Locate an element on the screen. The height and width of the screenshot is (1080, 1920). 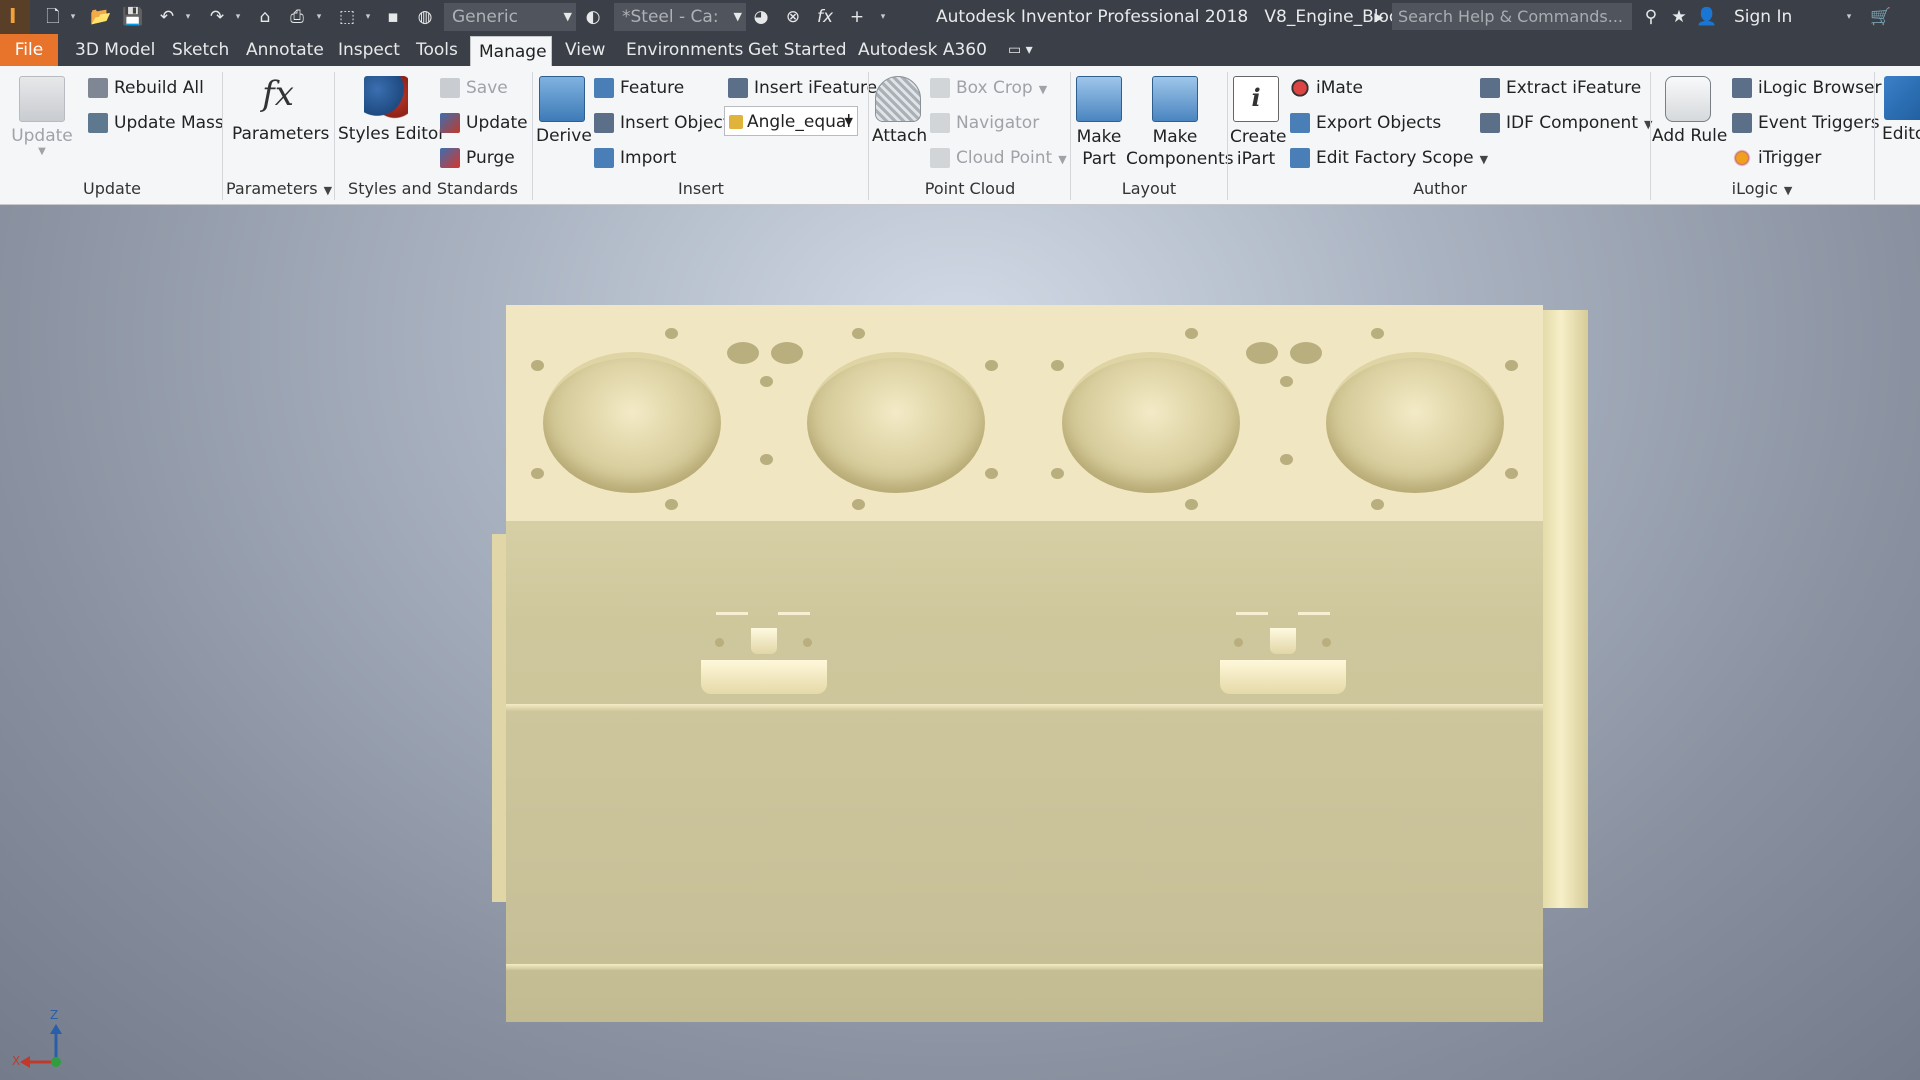
tab-inspect: Inspect is located at coordinates (369, 50).